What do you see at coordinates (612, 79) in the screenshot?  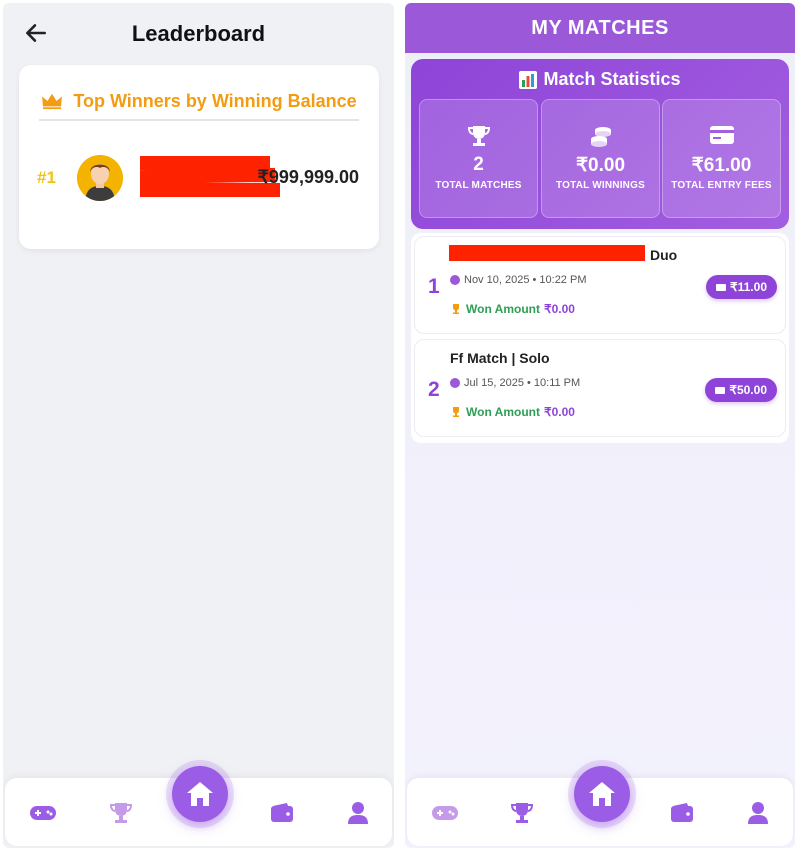 I see `stats-title: Match Statistics` at bounding box center [612, 79].